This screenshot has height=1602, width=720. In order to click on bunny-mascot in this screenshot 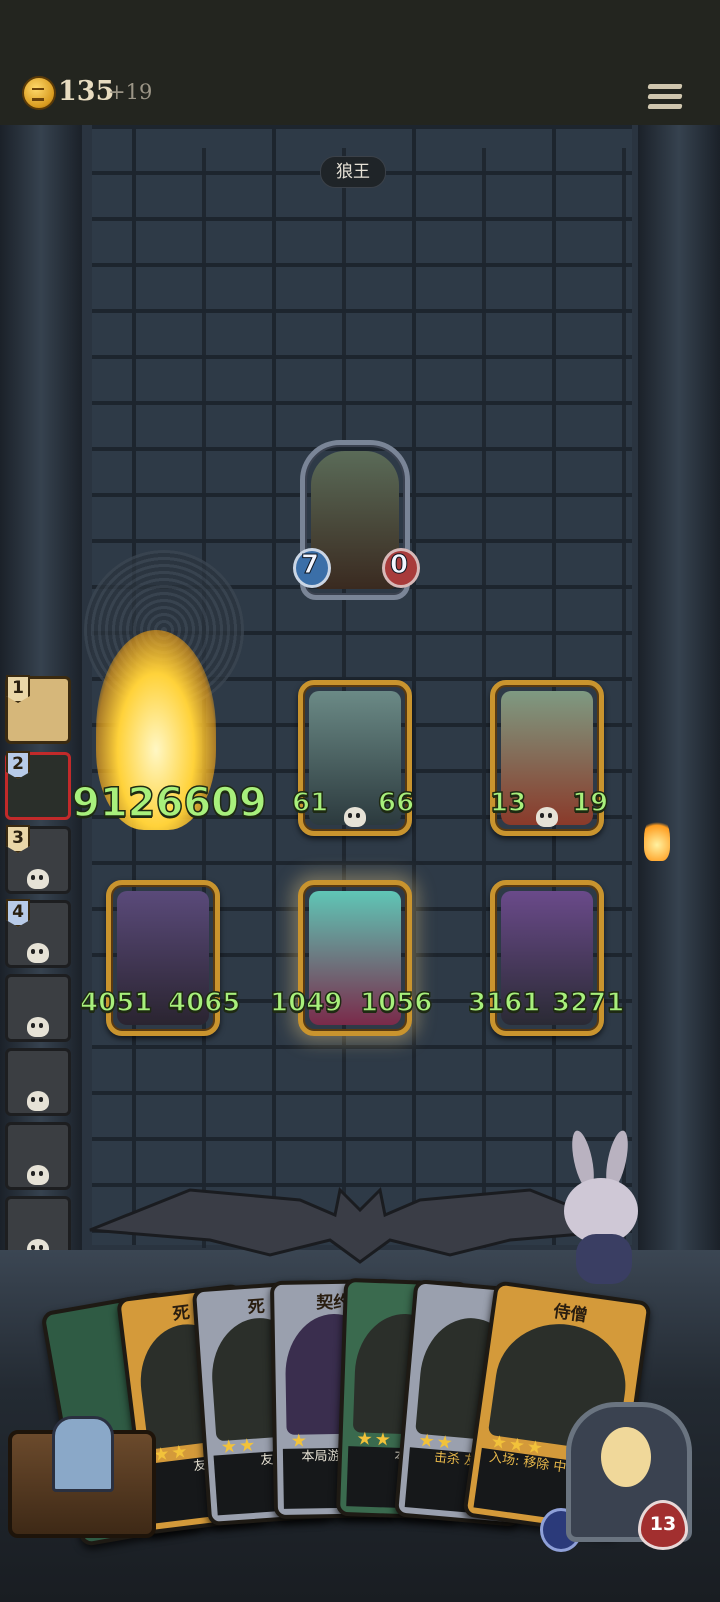, I will do `click(601, 1209)`.